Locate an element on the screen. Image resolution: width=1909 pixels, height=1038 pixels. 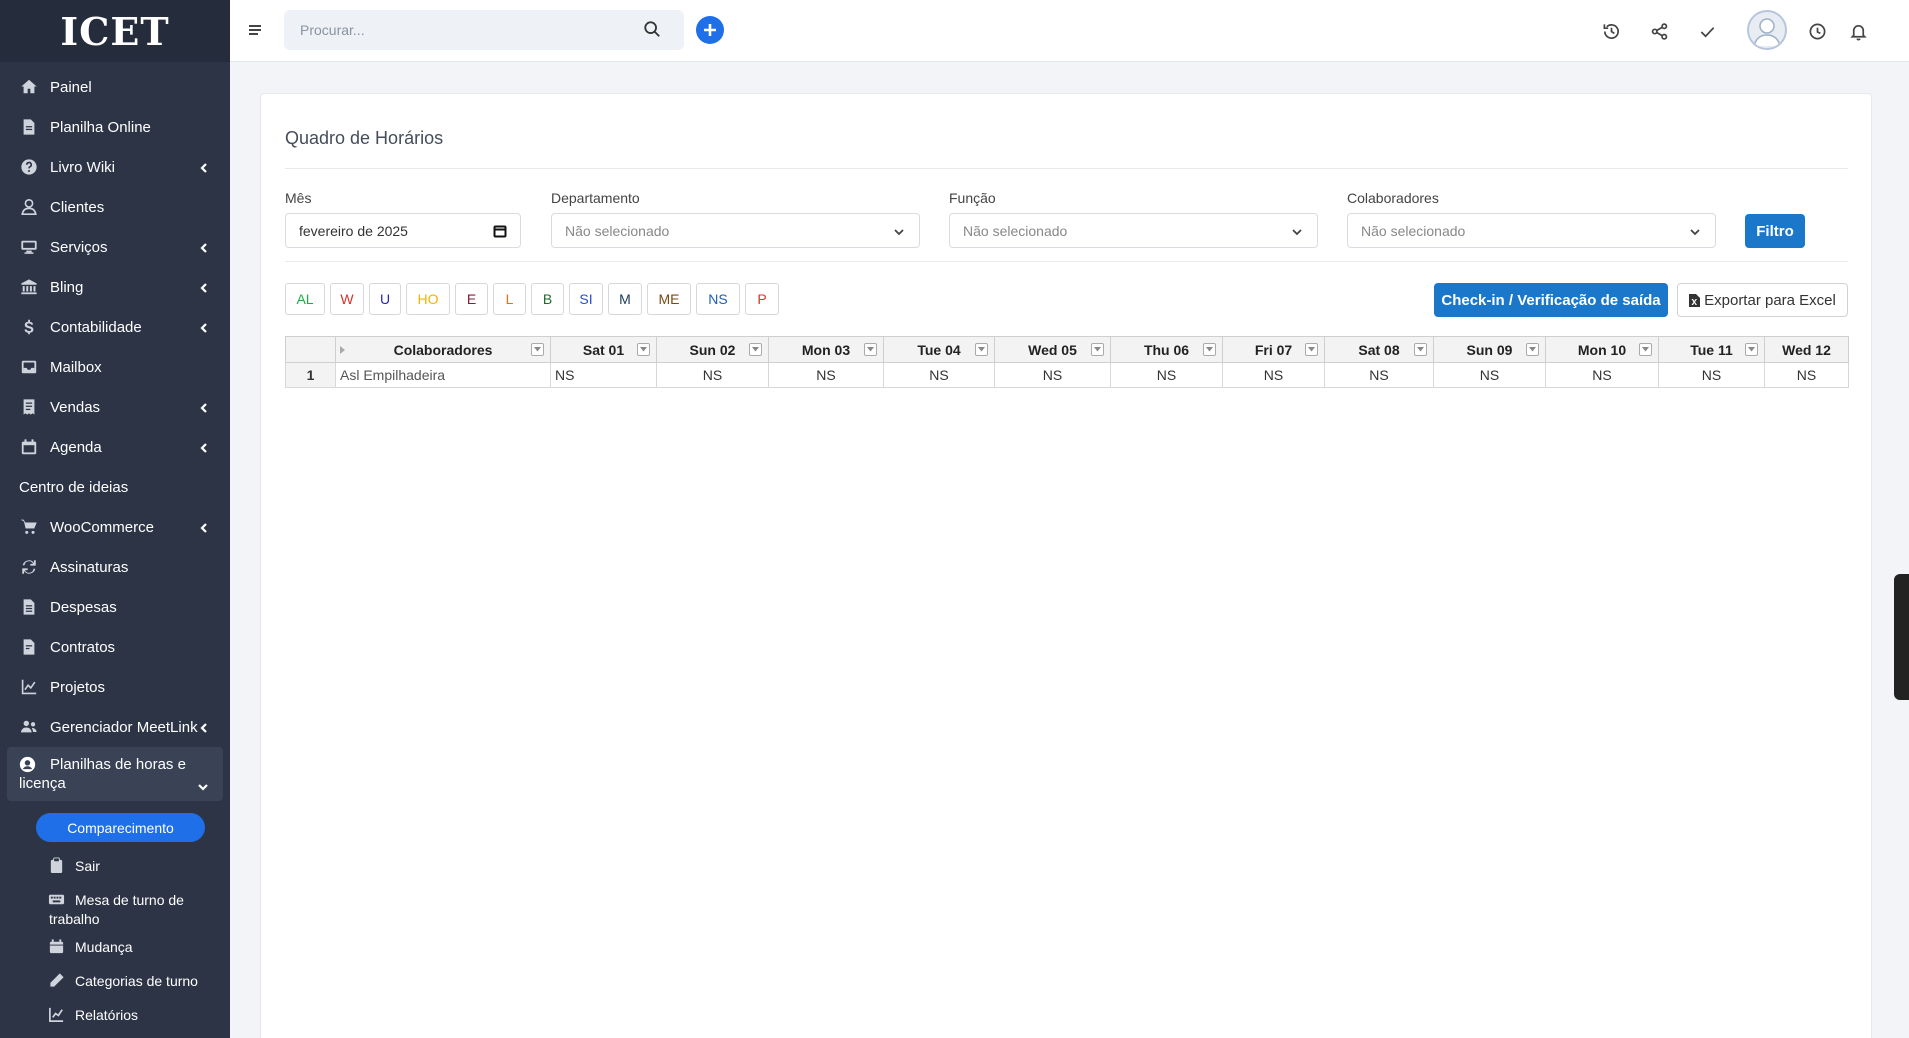
legend-chip-m: M is located at coordinates (625, 299).